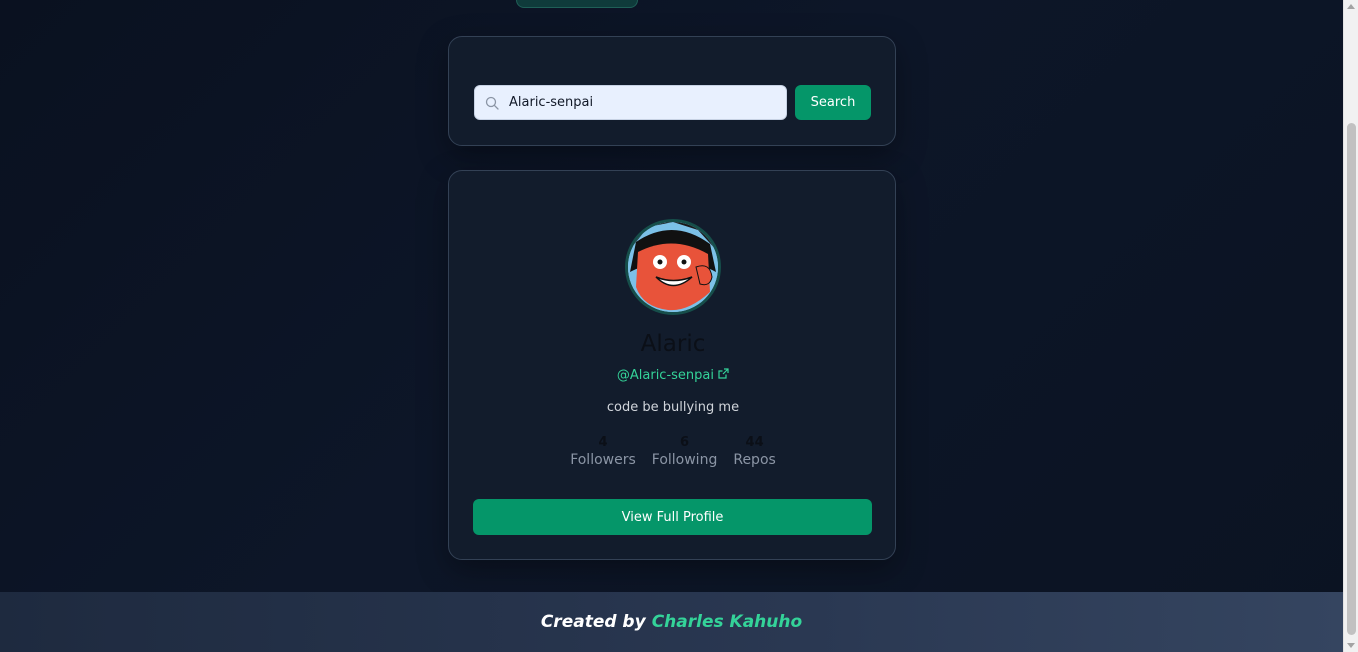  Describe the element at coordinates (1351, 6) in the screenshot. I see `scroll-up-arrow-icon` at that location.